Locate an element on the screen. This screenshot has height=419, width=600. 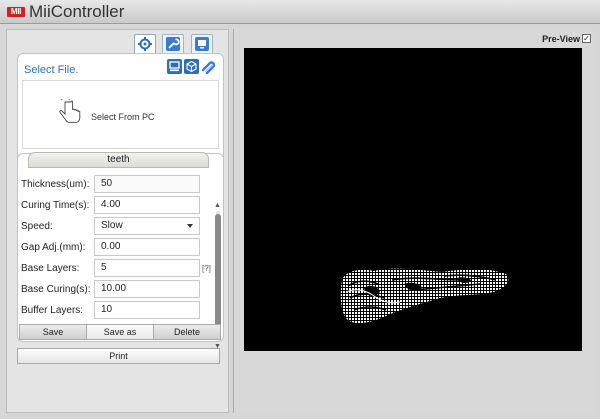
save-button: Save is located at coordinates (53, 332).